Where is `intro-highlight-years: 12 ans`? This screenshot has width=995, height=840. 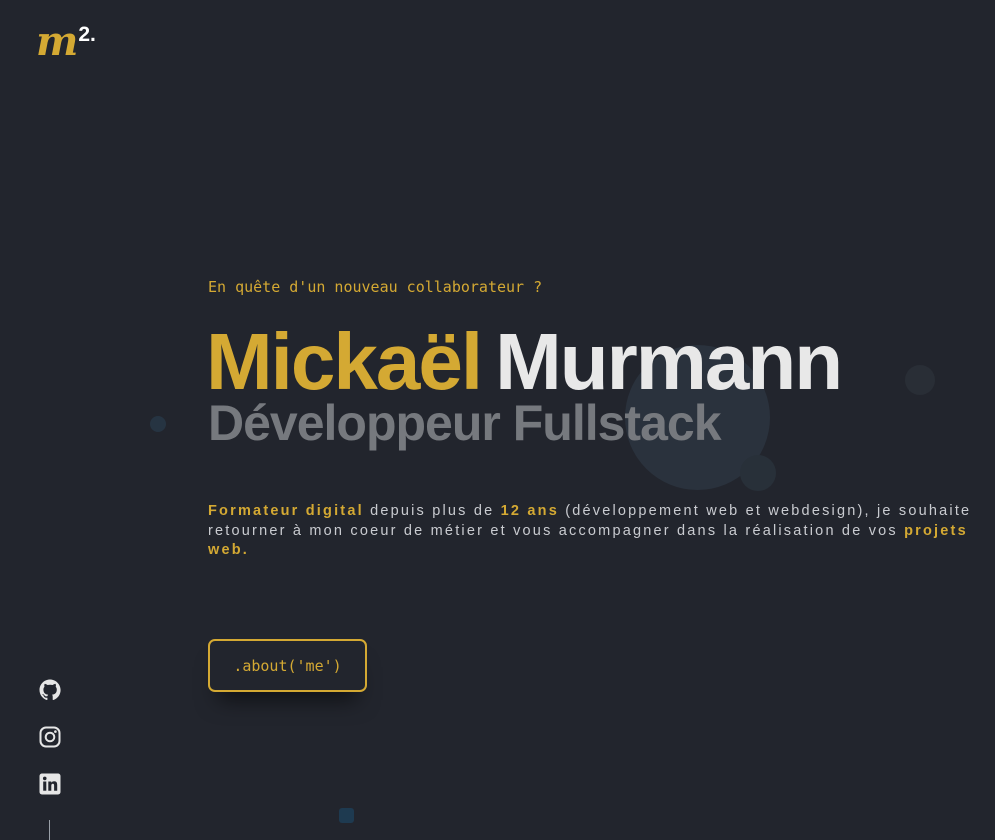 intro-highlight-years: 12 ans is located at coordinates (529, 511).